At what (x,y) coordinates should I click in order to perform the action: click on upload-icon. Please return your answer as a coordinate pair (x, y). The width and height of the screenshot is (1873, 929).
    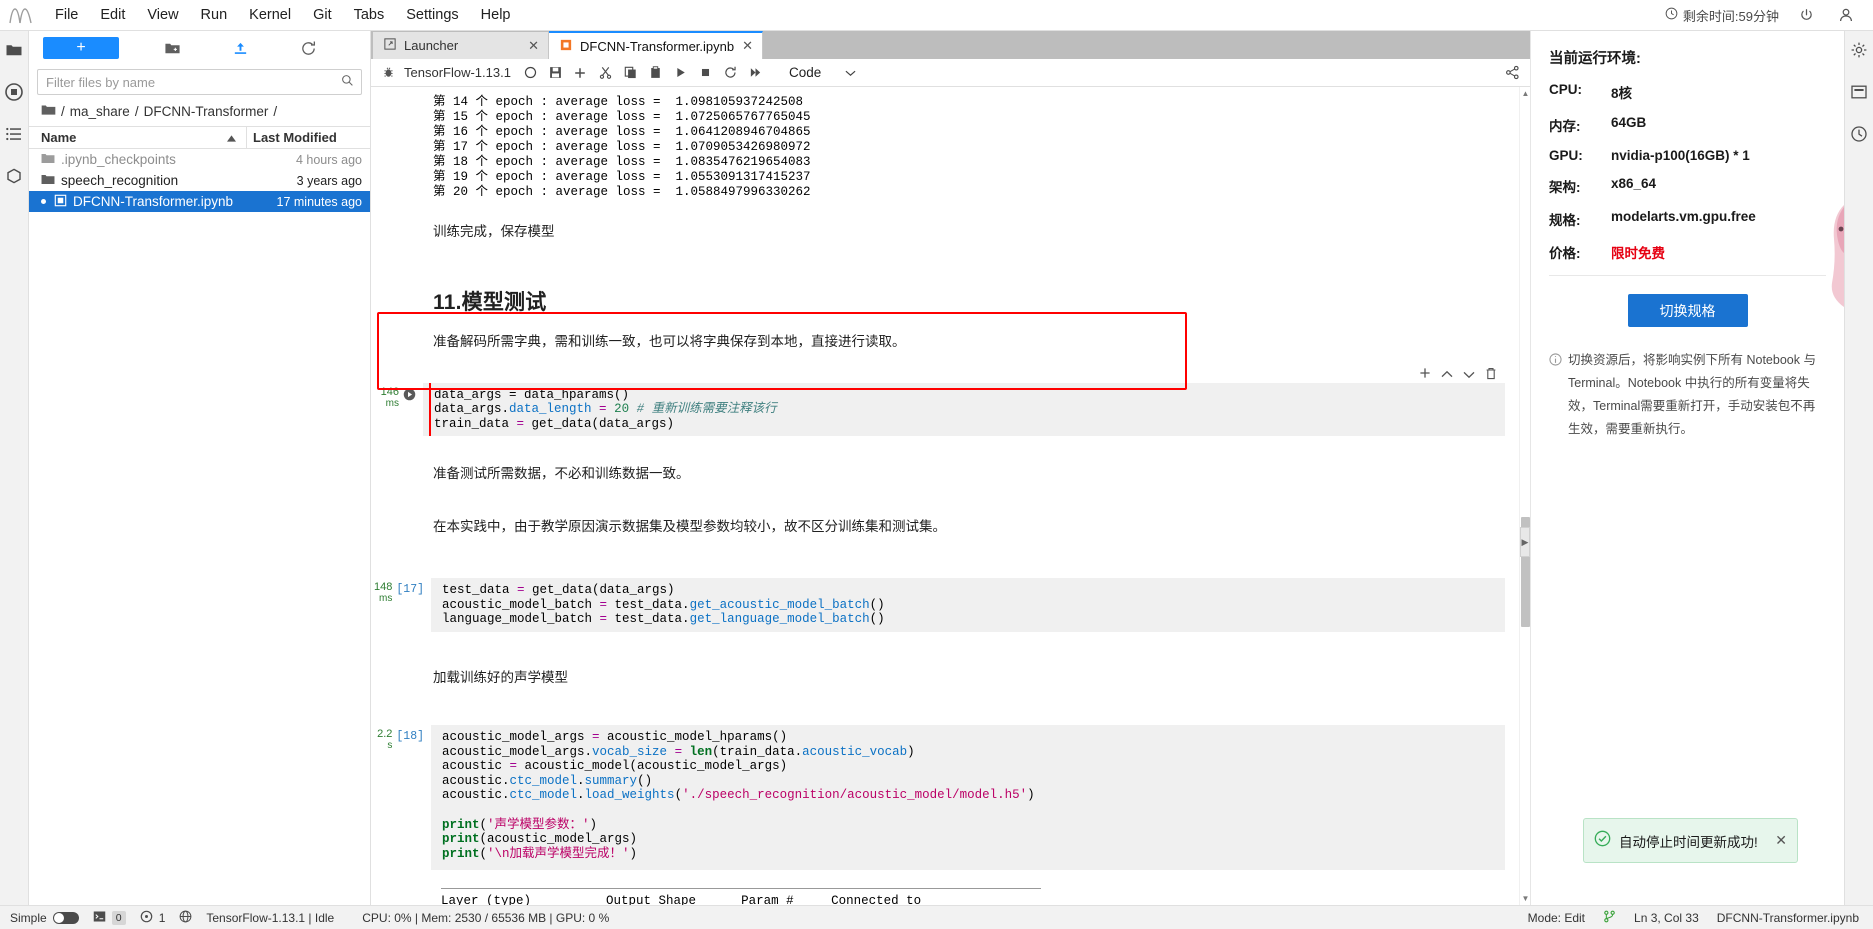
    Looking at the image, I should click on (241, 48).